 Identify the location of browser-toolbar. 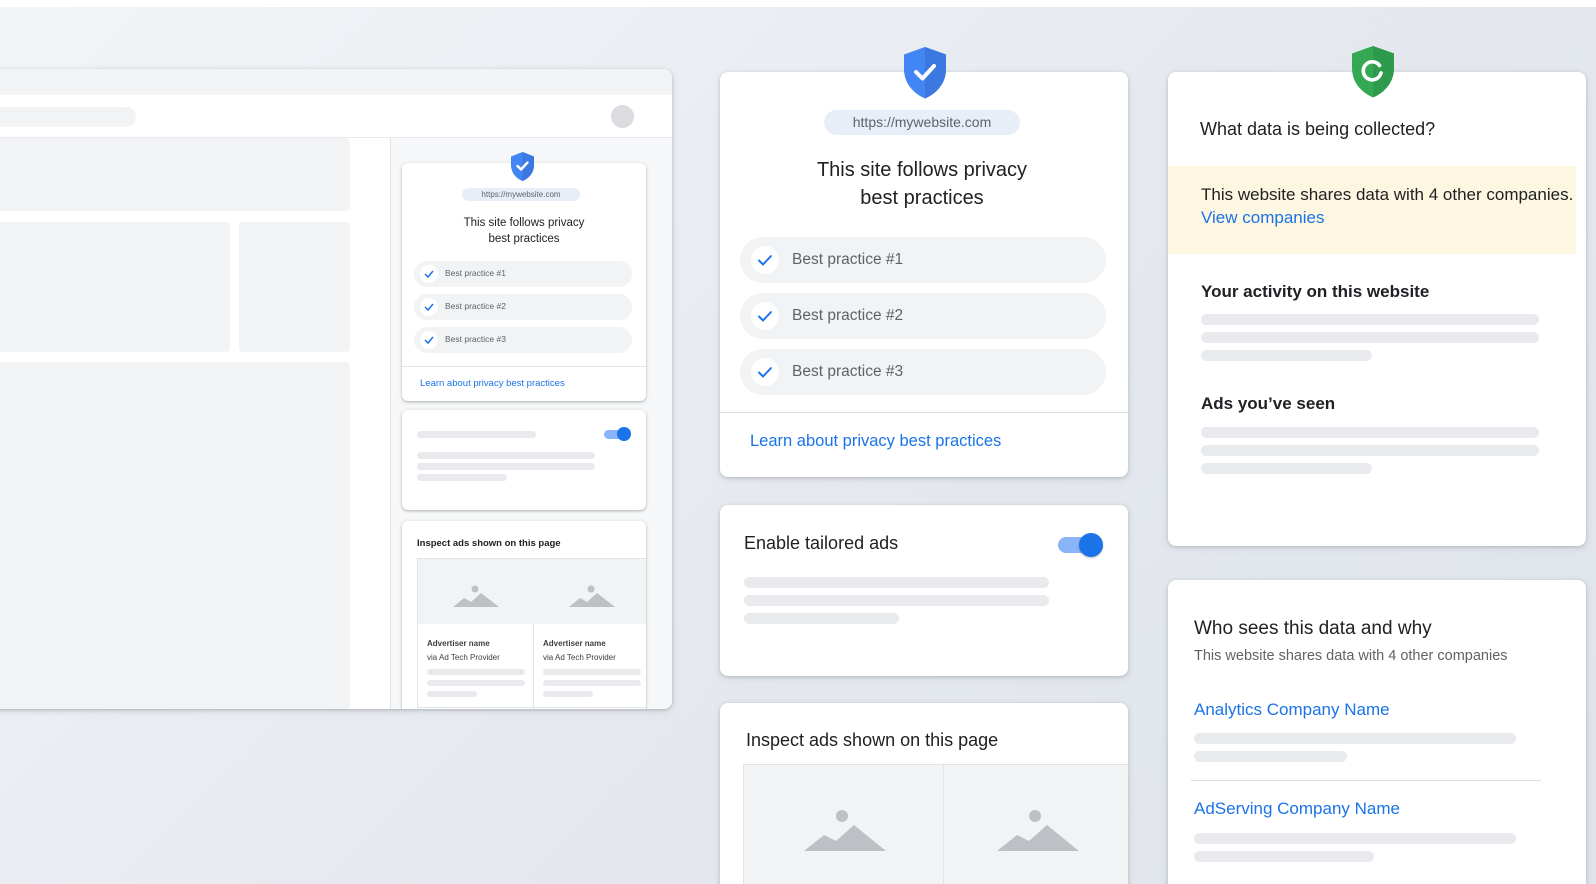
(336, 116).